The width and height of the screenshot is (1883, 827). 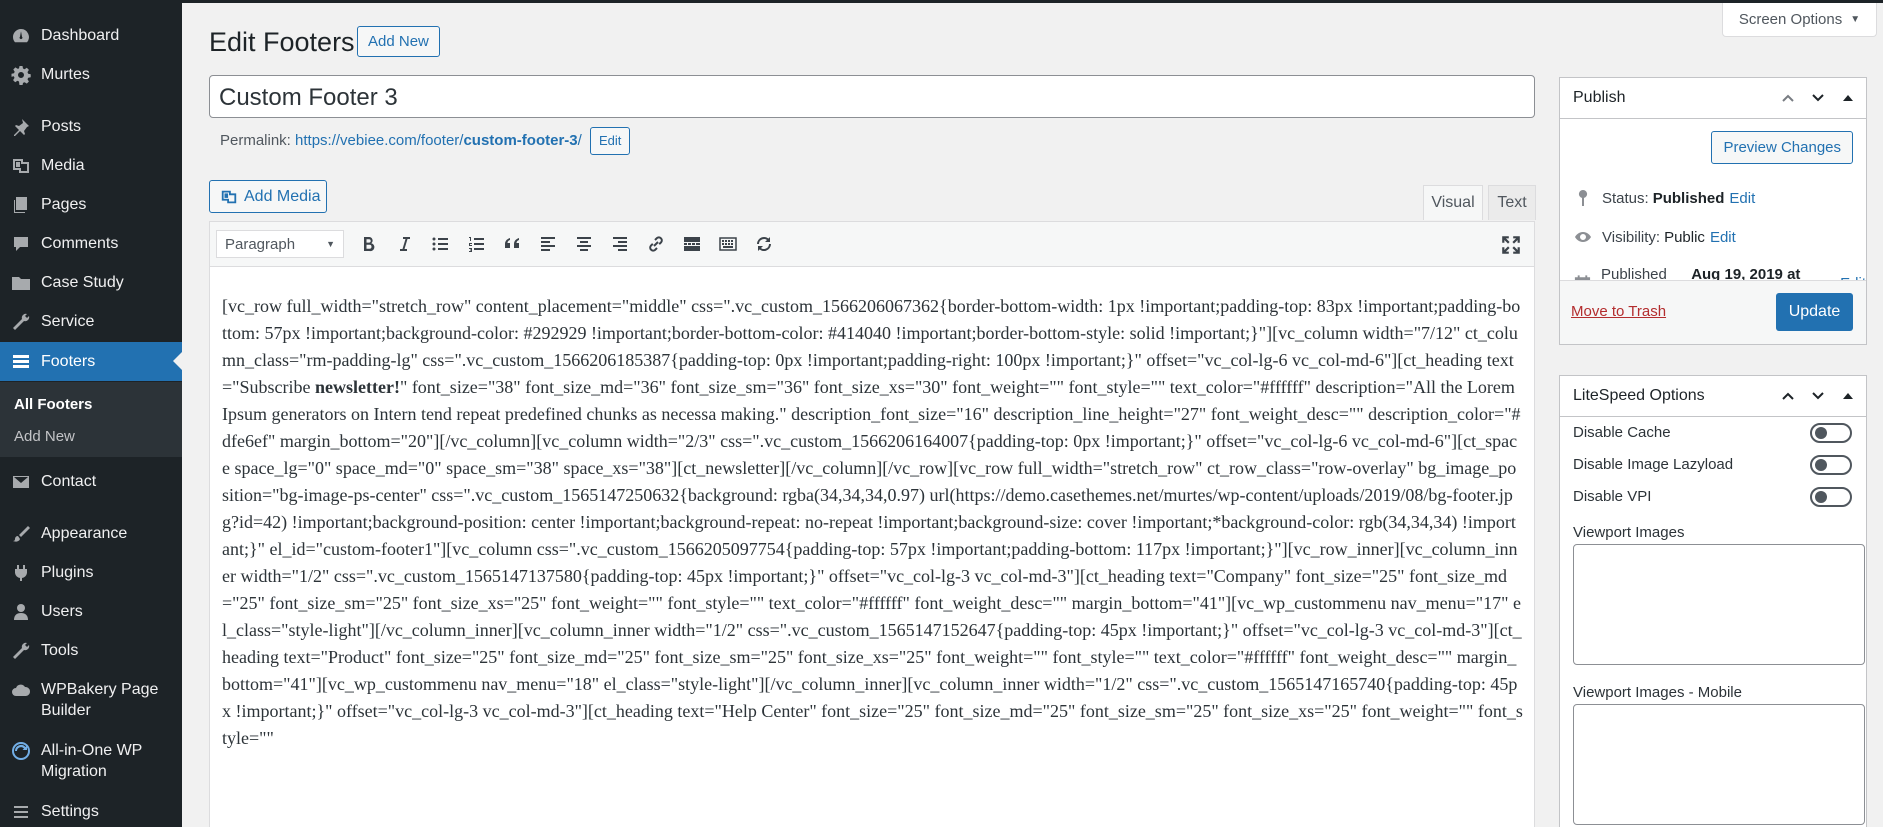 What do you see at coordinates (91, 650) in the screenshot?
I see `menu-tools: Tools` at bounding box center [91, 650].